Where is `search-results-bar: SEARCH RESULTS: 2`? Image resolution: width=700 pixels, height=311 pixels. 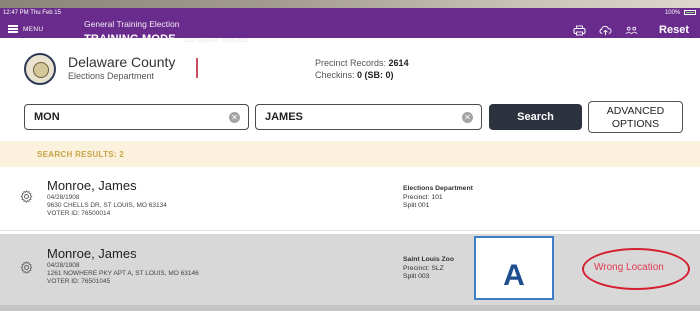
search-results-bar: SEARCH RESULTS: 2 is located at coordinates (350, 154).